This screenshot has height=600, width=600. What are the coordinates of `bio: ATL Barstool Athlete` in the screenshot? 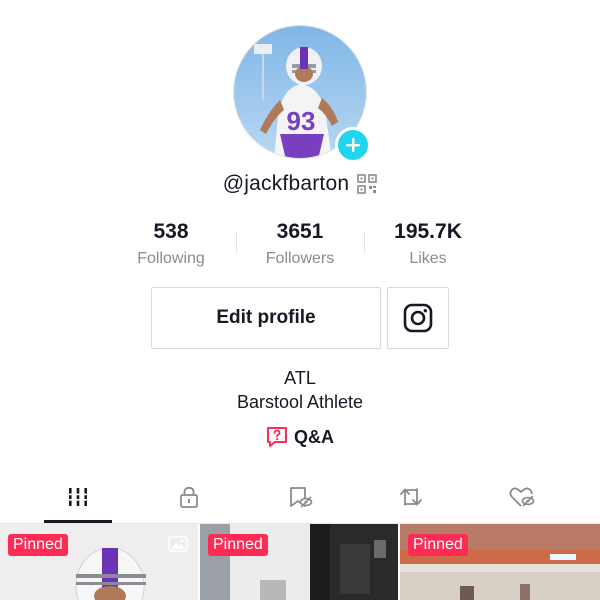 It's located at (300, 390).